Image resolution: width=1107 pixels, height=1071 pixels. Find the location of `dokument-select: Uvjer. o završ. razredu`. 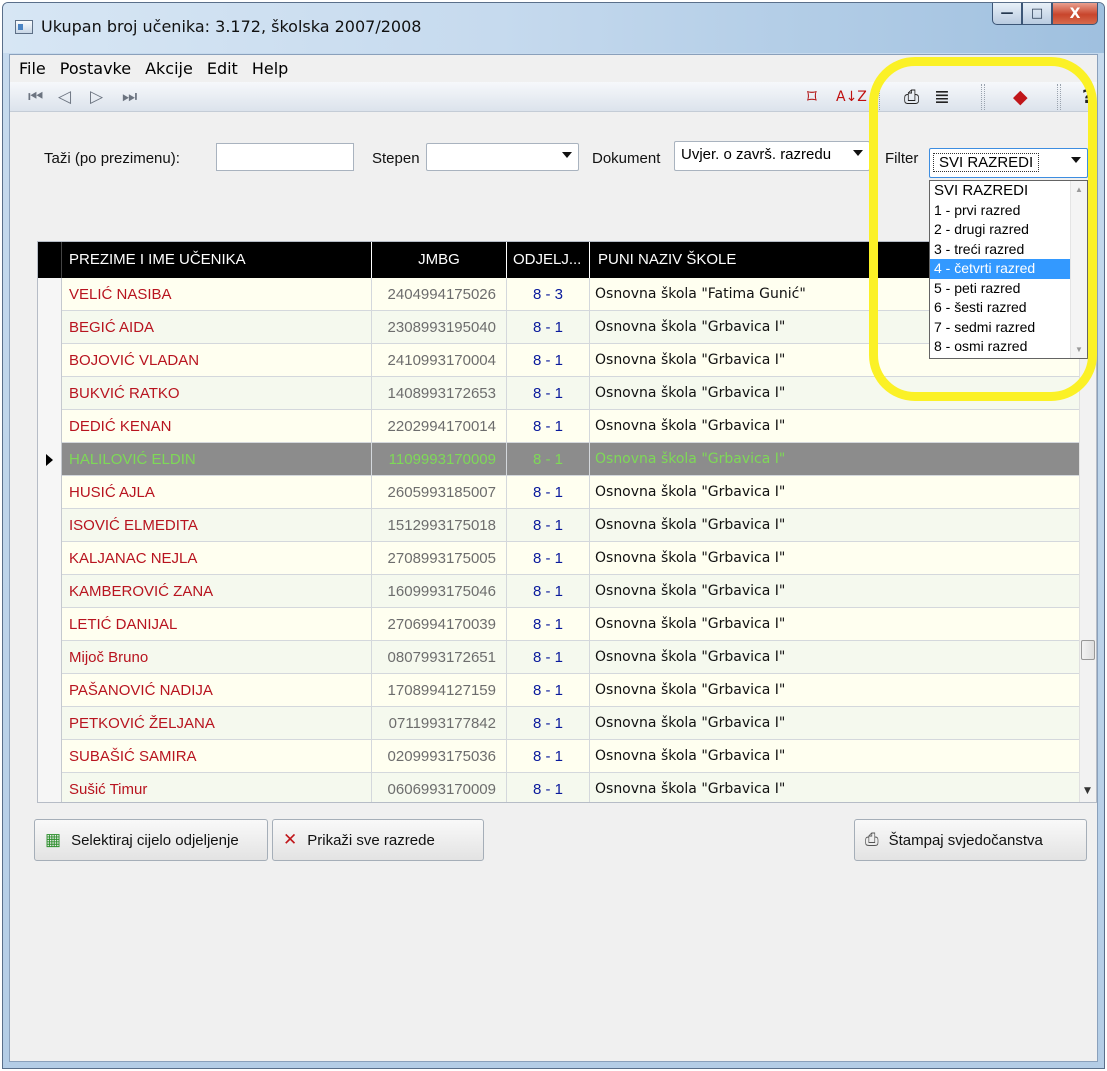

dokument-select: Uvjer. o završ. razredu is located at coordinates (772, 156).